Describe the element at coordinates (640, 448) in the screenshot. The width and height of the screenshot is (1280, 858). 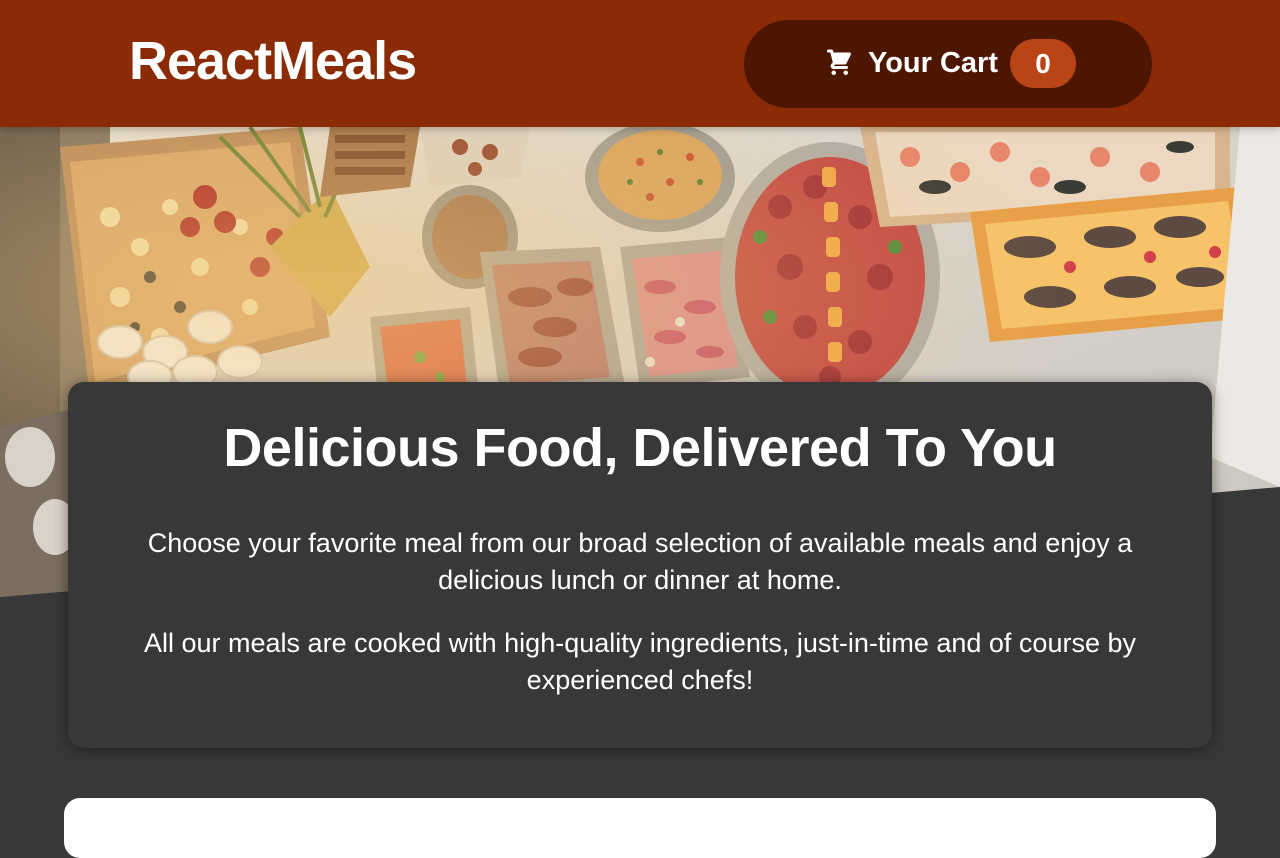
I see `summary-title: Delicious Food, Delivered To You` at that location.